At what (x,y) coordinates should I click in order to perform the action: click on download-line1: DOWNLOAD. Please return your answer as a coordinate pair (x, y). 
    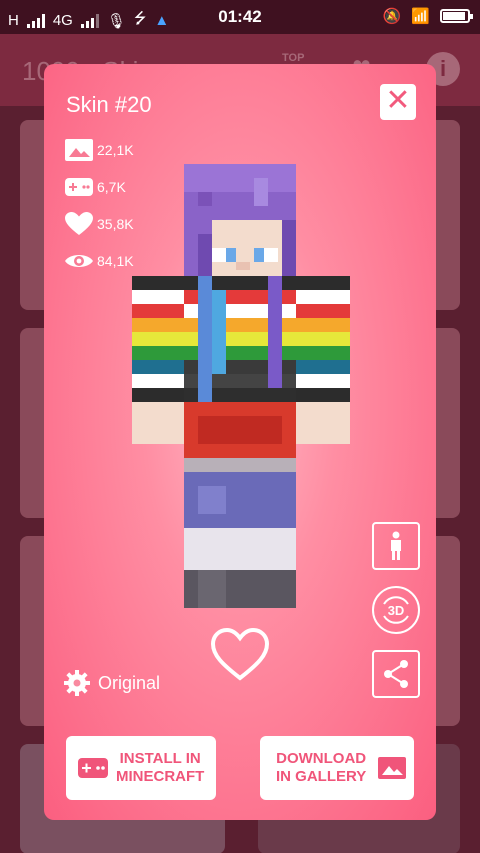
    Looking at the image, I should click on (321, 758).